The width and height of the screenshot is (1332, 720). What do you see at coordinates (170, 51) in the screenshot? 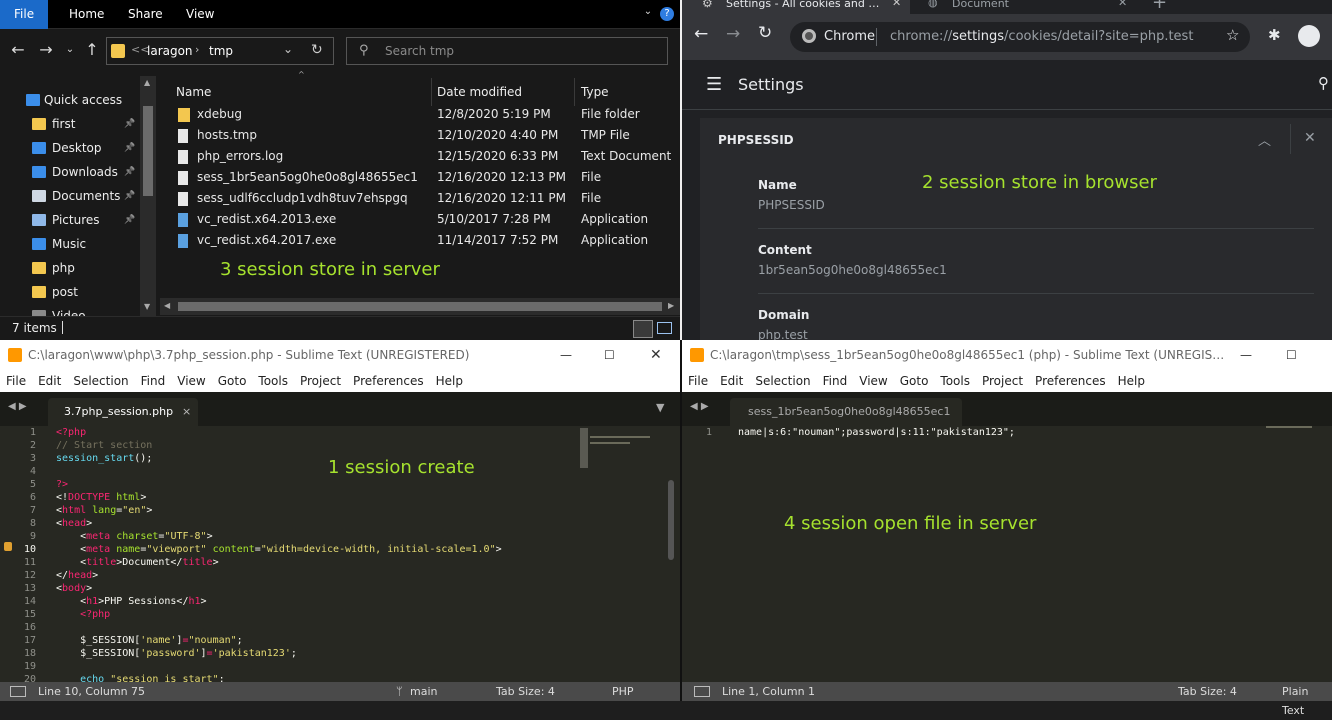
I see `breadcrumb-laragon: laragon` at bounding box center [170, 51].